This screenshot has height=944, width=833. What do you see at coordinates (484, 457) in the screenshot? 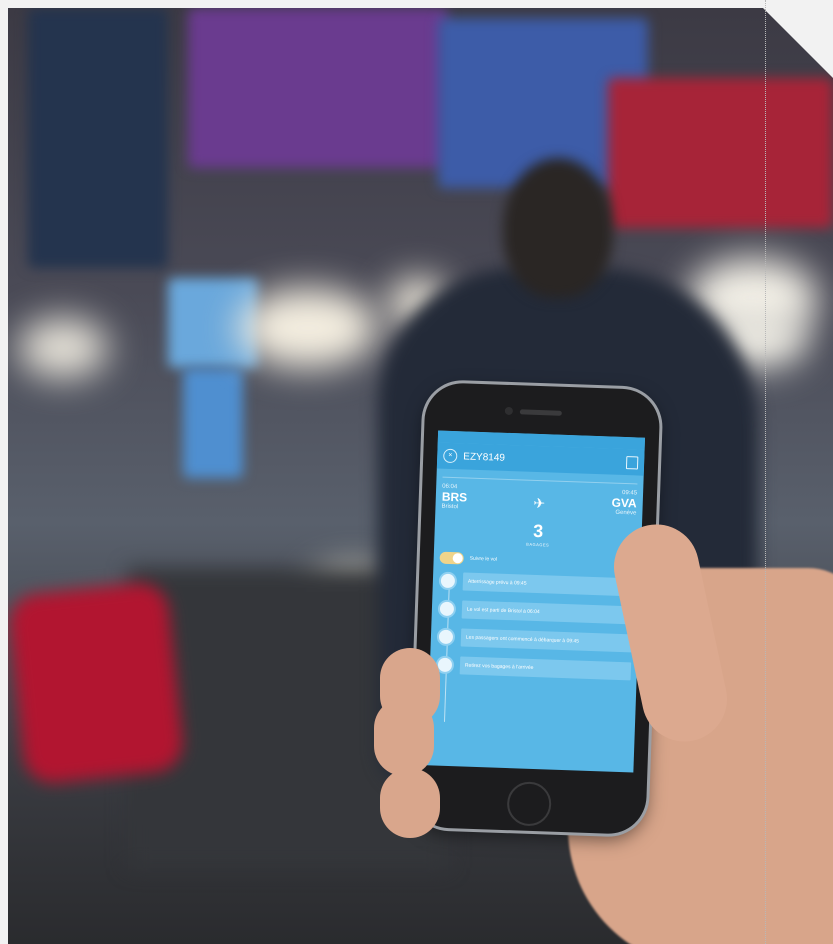
I see `flight-code: EZY8149` at bounding box center [484, 457].